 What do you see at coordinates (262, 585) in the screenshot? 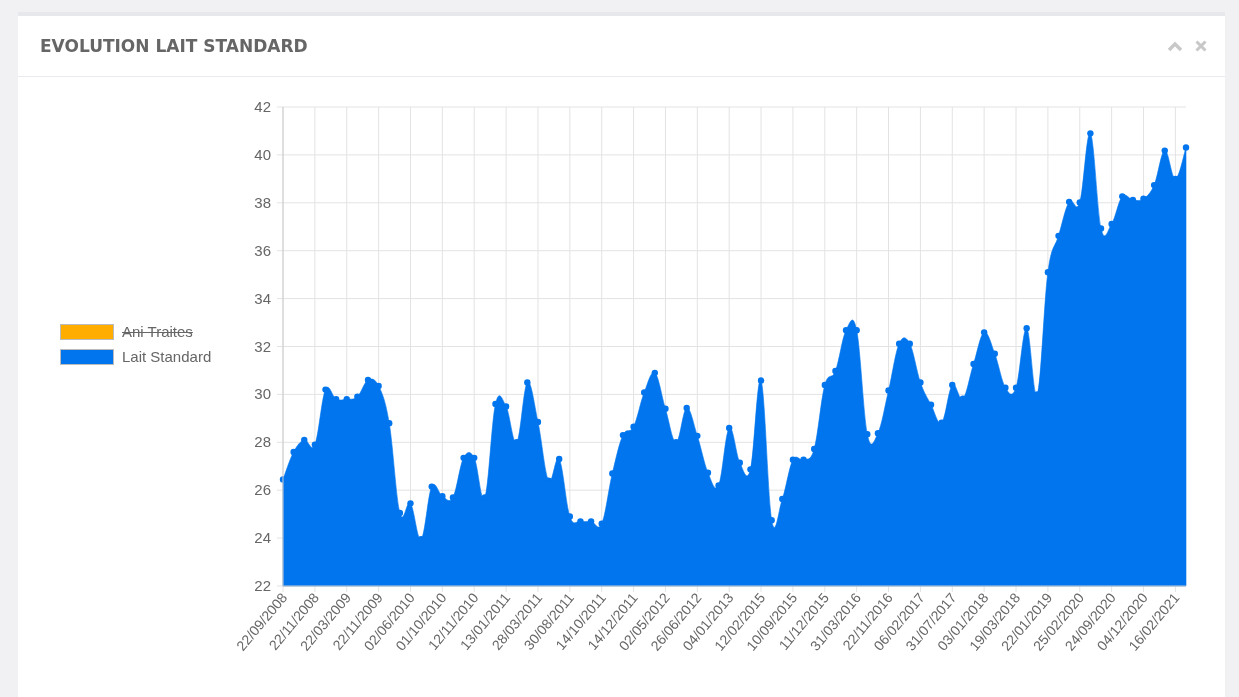
I see `y-tick-label: 22` at bounding box center [262, 585].